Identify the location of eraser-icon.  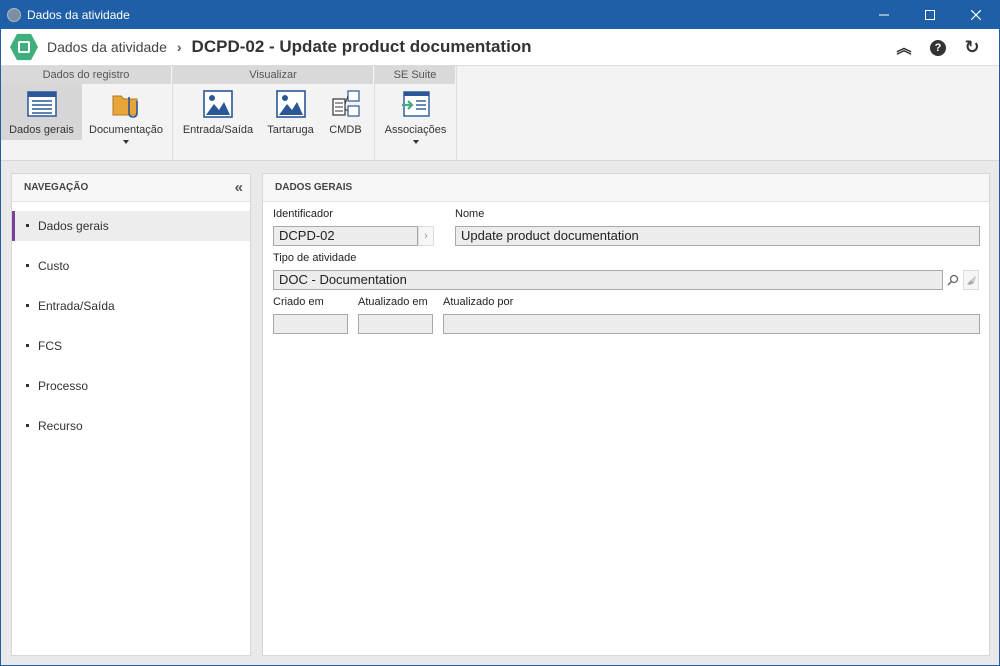
(971, 280).